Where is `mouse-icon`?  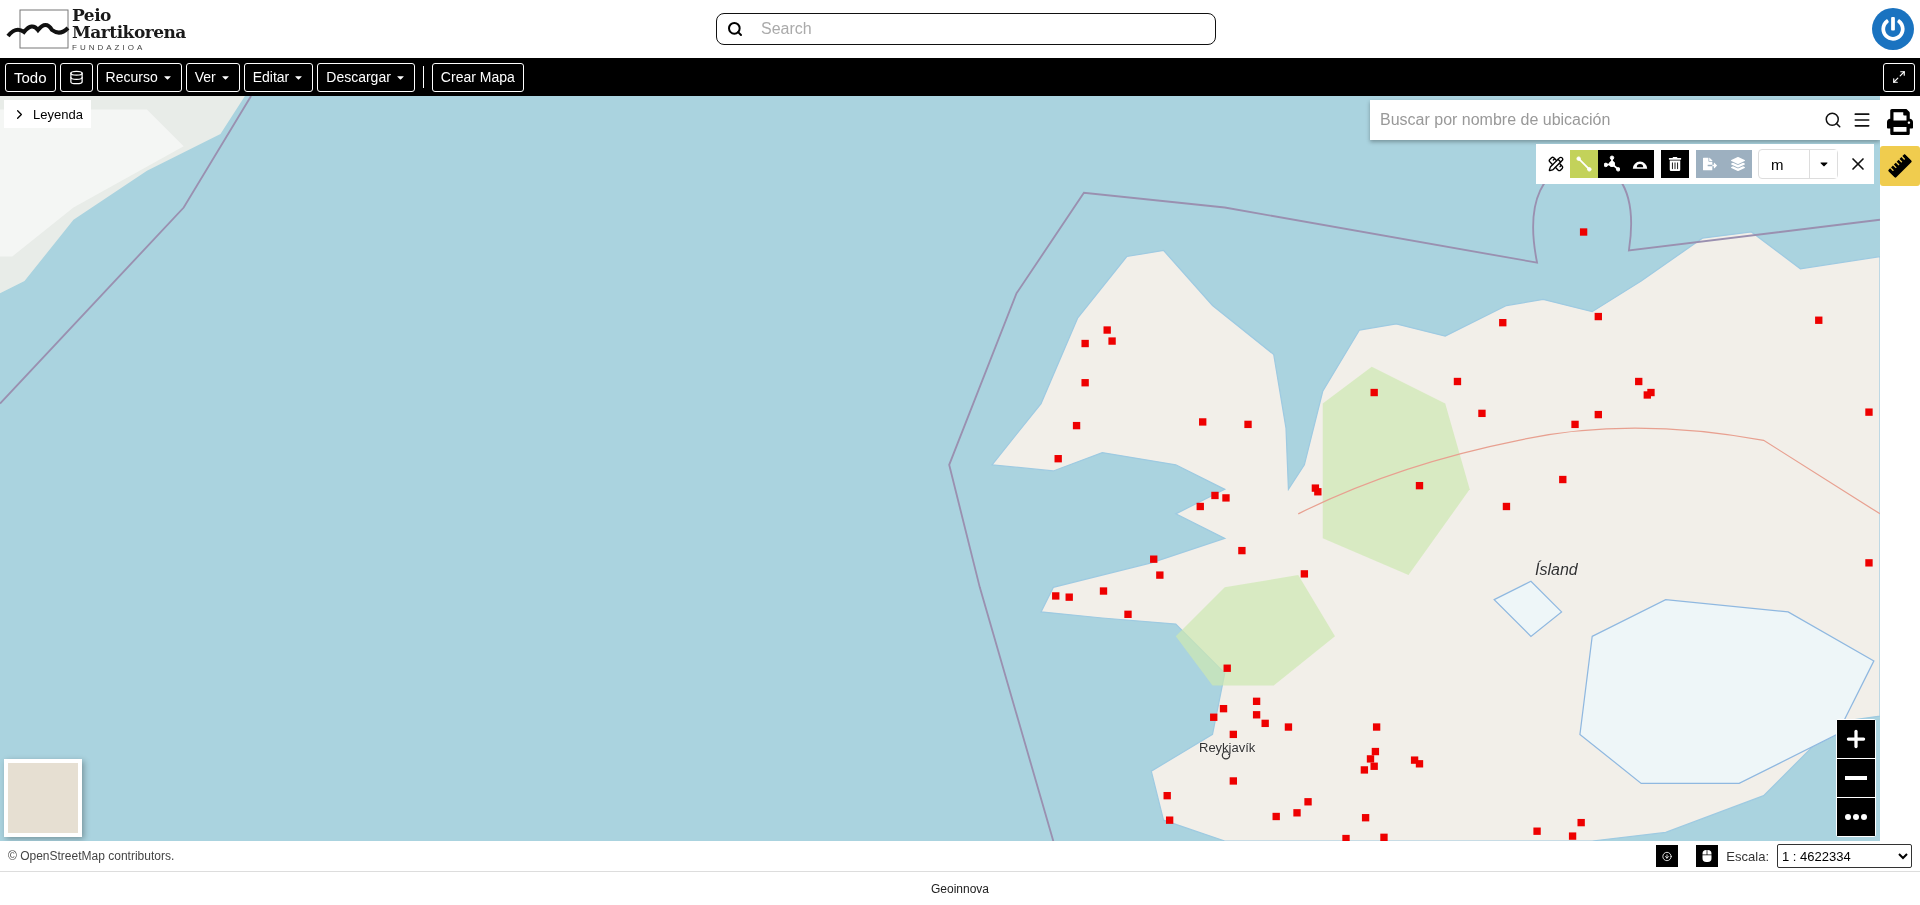
mouse-icon is located at coordinates (1707, 856).